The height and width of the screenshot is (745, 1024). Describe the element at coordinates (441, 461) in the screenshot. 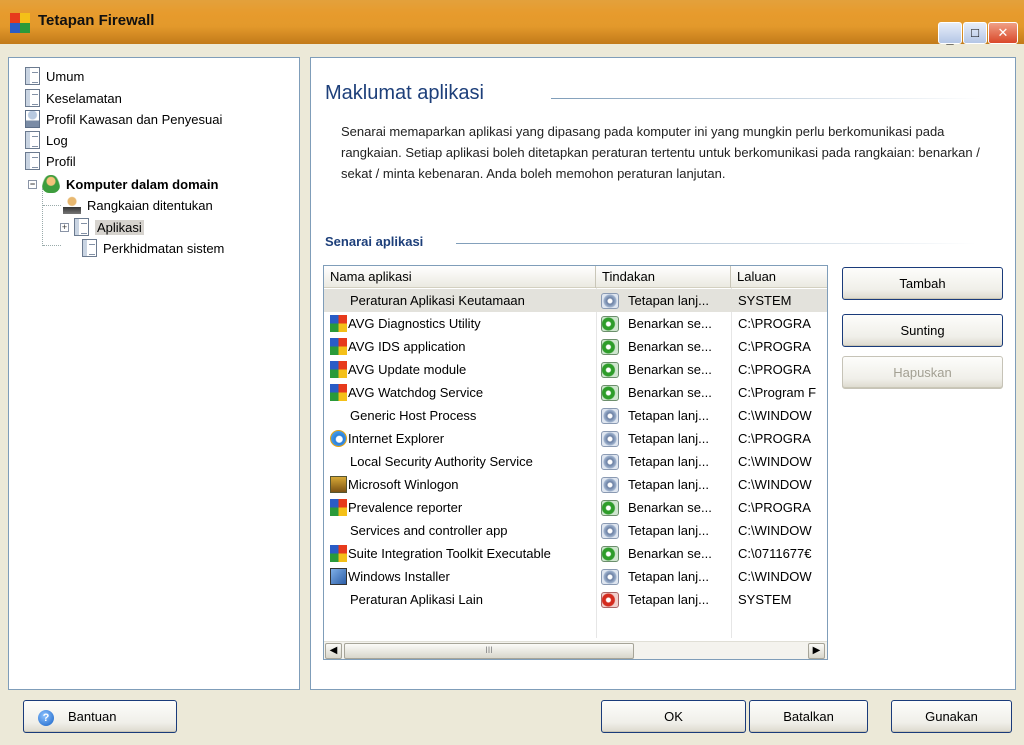

I see `app-name-cell: Local Security Authority Service` at that location.